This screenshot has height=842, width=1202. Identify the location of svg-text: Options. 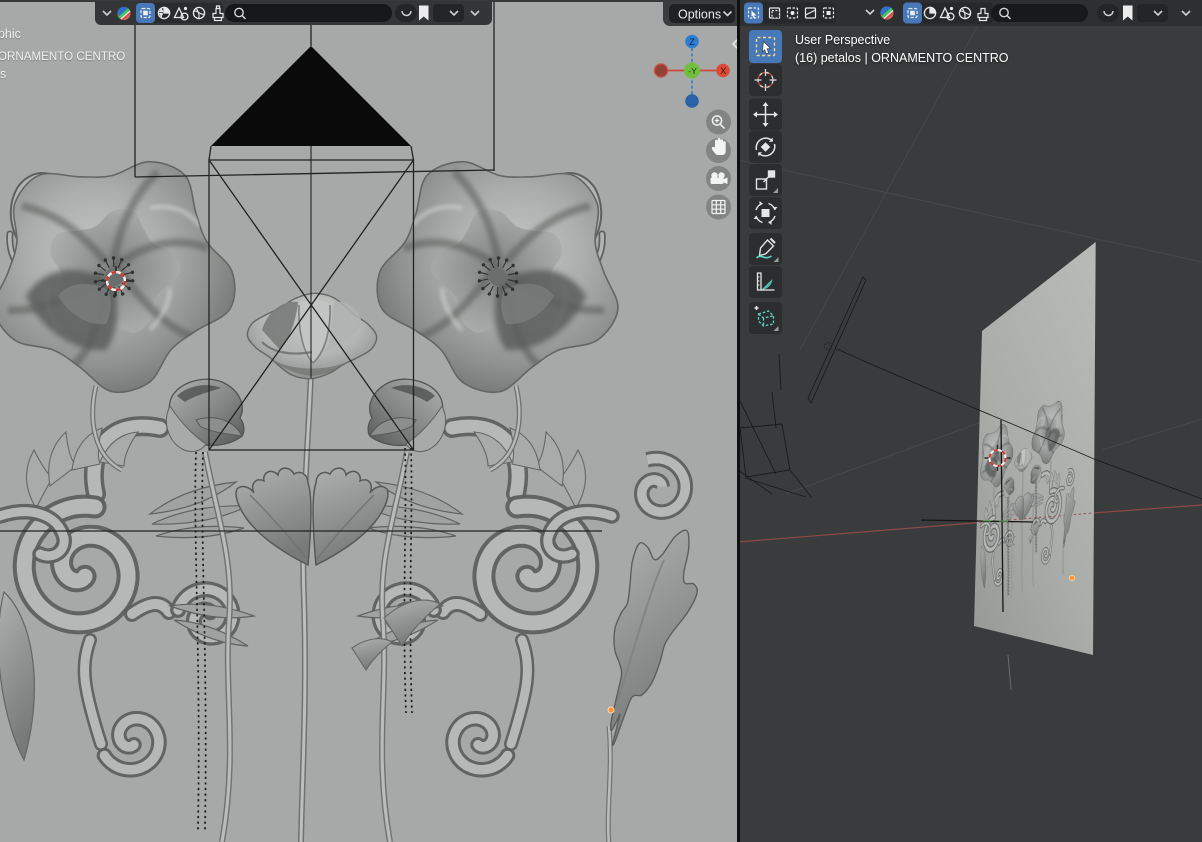
(699, 15).